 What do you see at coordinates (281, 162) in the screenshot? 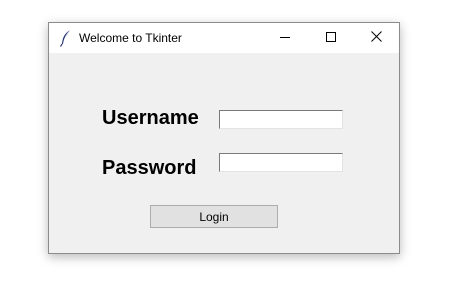
I see `password-input` at bounding box center [281, 162].